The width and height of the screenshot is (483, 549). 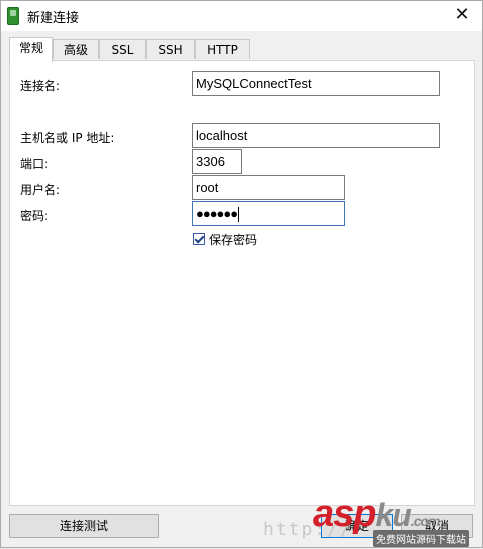 What do you see at coordinates (233, 239) in the screenshot?
I see `save-password-label: 保存密码` at bounding box center [233, 239].